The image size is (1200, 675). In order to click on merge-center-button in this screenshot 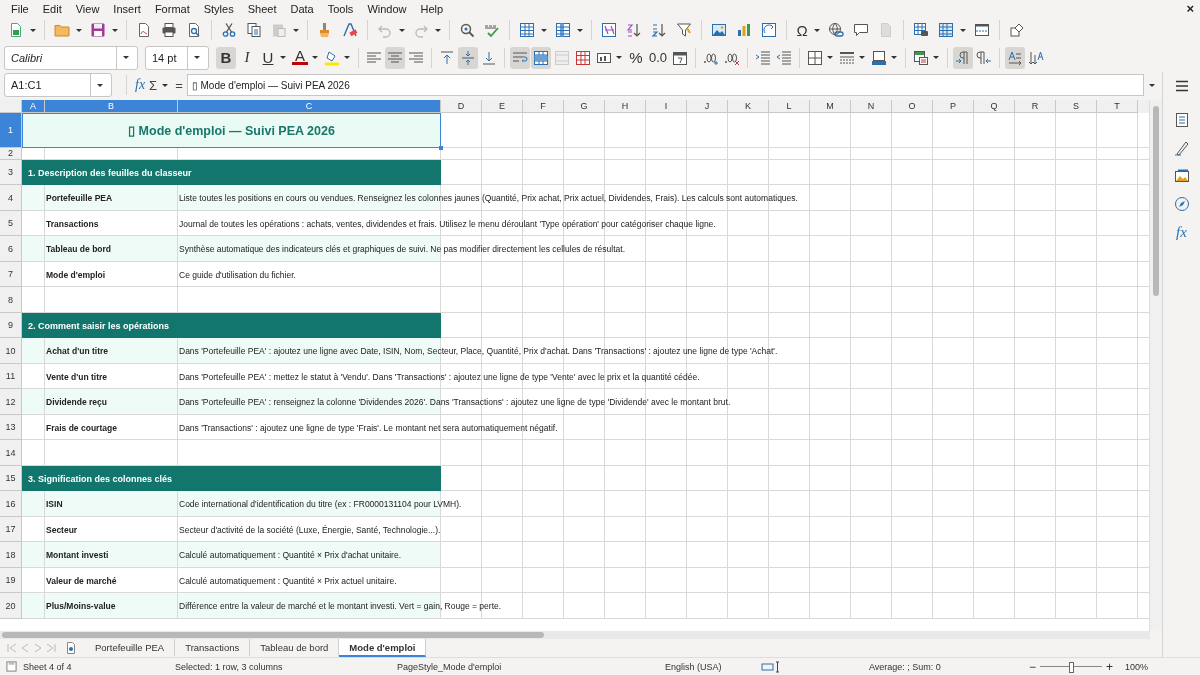, I will do `click(541, 57)`.